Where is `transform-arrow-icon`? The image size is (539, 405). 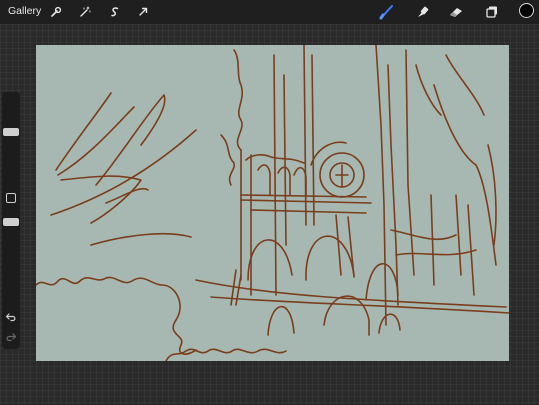
transform-arrow-icon is located at coordinates (143, 12).